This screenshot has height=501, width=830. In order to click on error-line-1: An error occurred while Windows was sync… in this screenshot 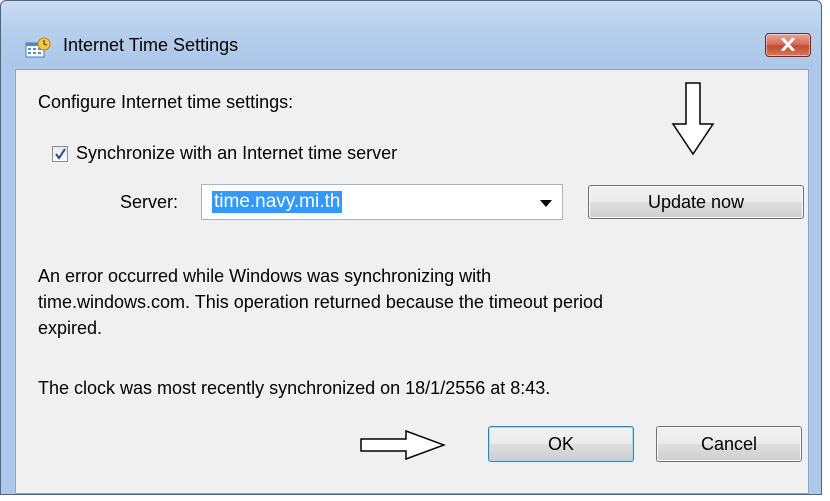, I will do `click(265, 276)`.